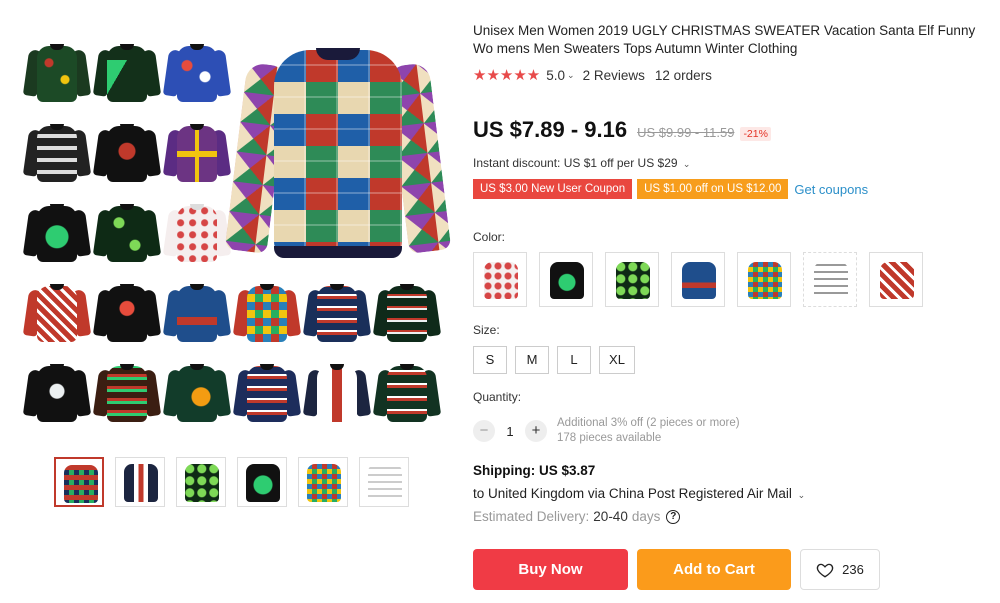 The image size is (1000, 603). What do you see at coordinates (609, 438) in the screenshot?
I see `stock-available: 178 pieces available` at bounding box center [609, 438].